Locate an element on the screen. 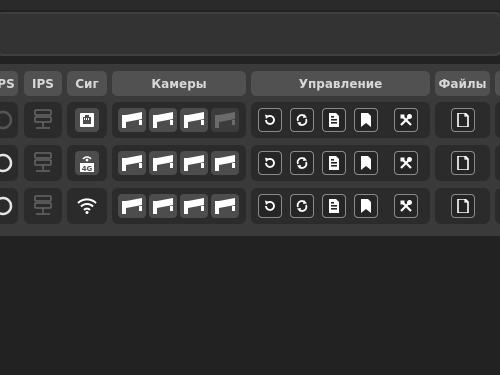 This screenshot has width=500, height=375. lte-4g-icon: 4G is located at coordinates (87, 163).